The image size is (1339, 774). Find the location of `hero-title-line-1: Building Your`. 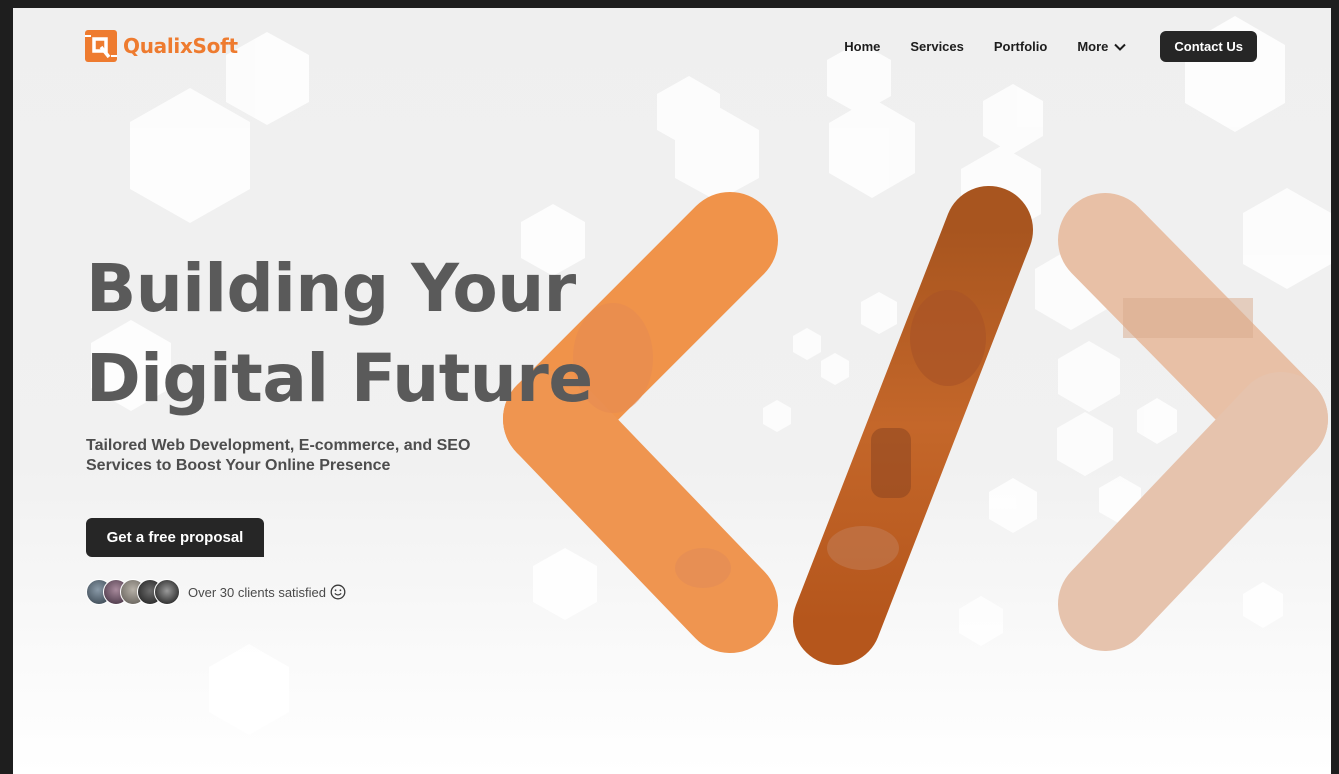

hero-title-line-1: Building Your is located at coordinates (331, 288).